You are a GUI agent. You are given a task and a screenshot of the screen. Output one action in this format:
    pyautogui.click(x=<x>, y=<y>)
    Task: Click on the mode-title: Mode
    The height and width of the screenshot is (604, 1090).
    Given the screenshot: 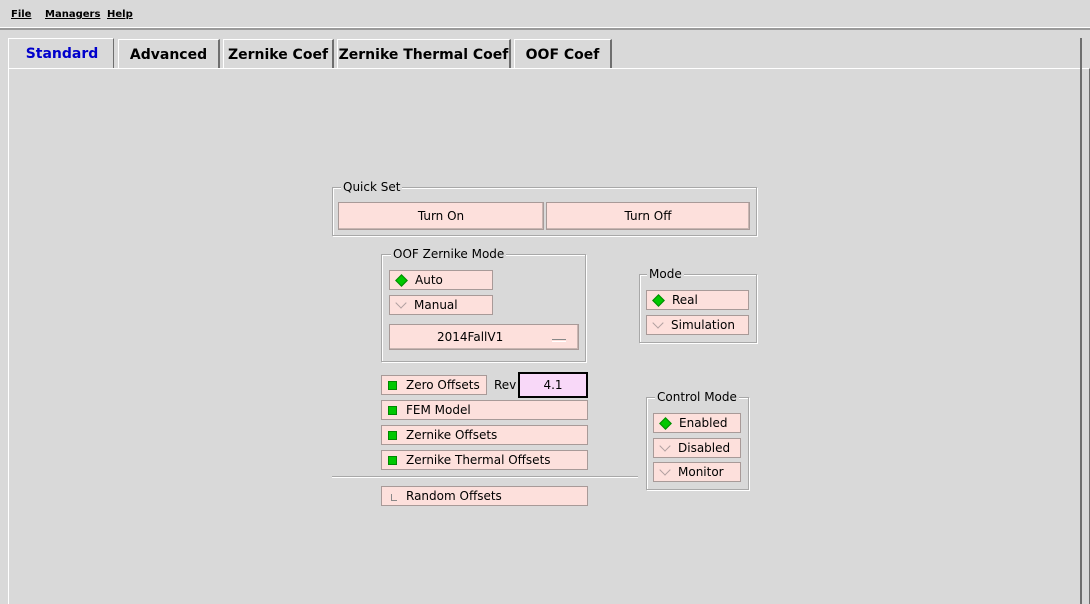 What is the action you would take?
    pyautogui.click(x=665, y=274)
    